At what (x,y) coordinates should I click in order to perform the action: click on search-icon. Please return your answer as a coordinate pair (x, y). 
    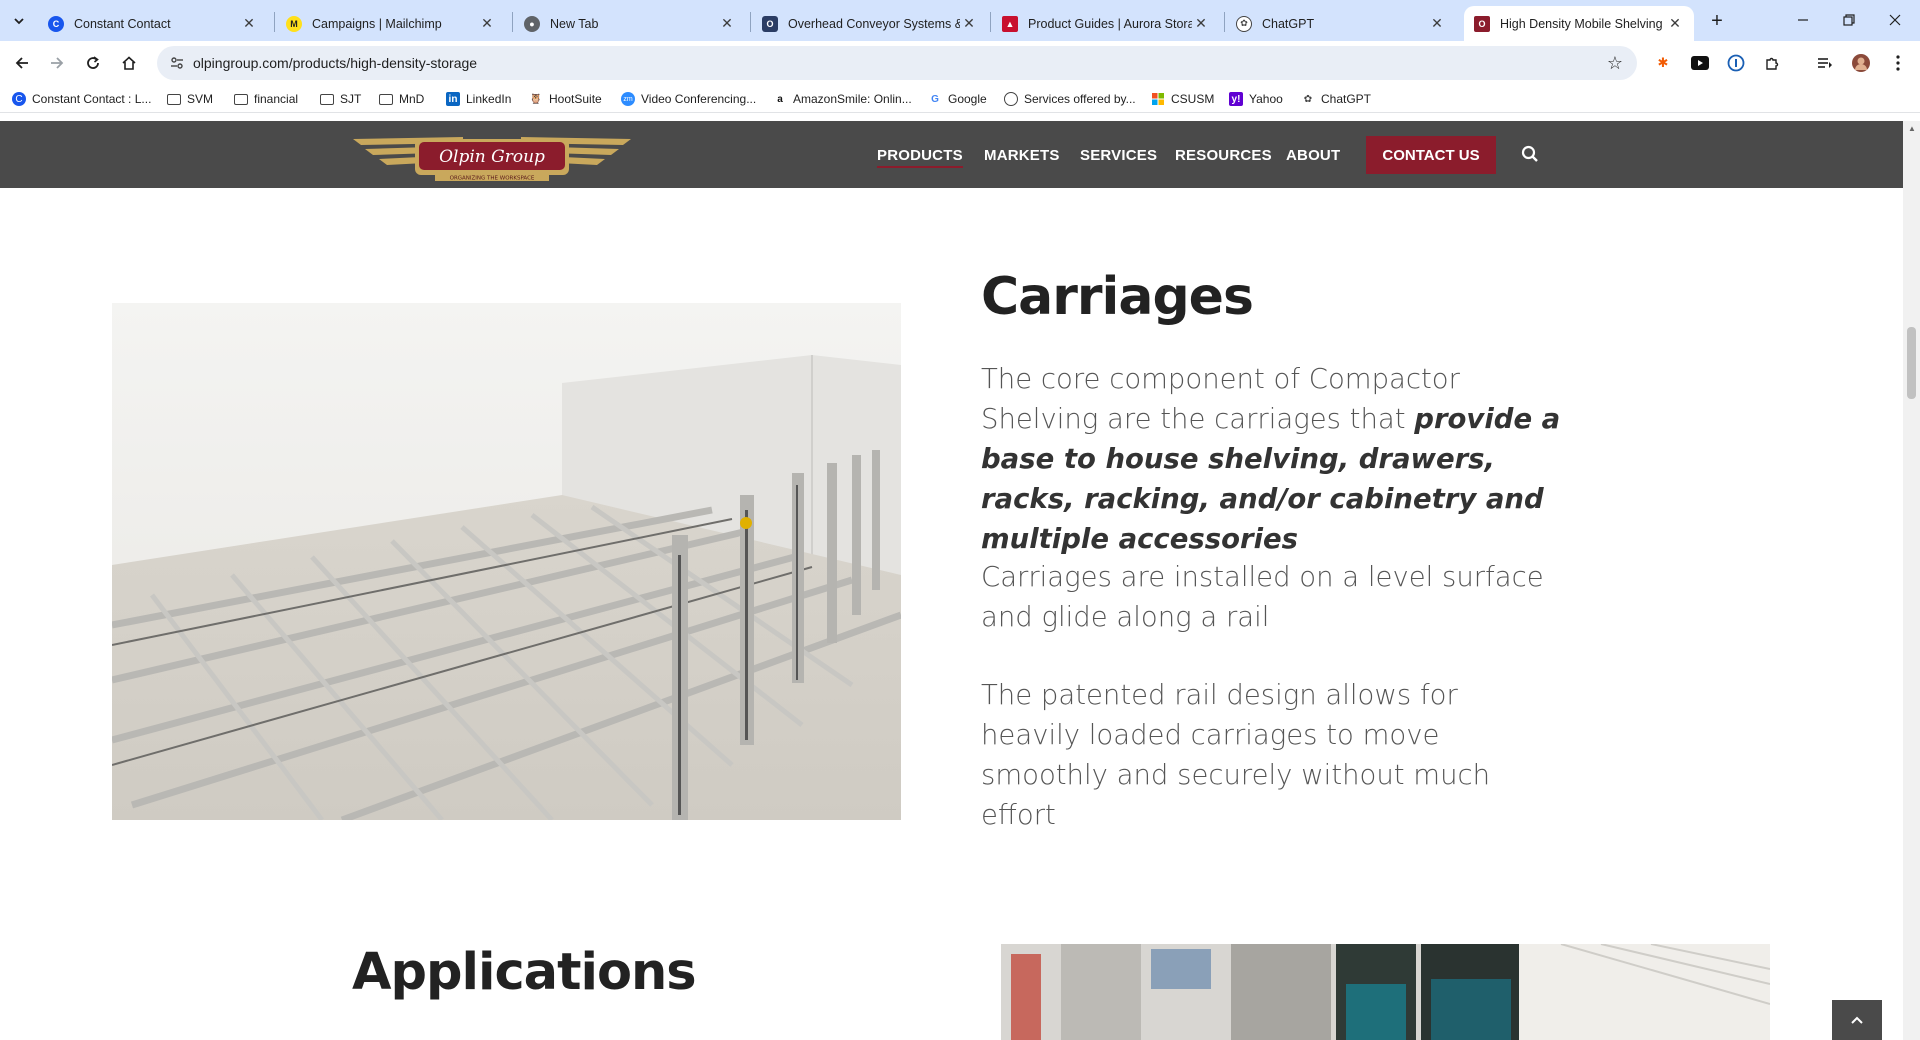
    Looking at the image, I should click on (1530, 154).